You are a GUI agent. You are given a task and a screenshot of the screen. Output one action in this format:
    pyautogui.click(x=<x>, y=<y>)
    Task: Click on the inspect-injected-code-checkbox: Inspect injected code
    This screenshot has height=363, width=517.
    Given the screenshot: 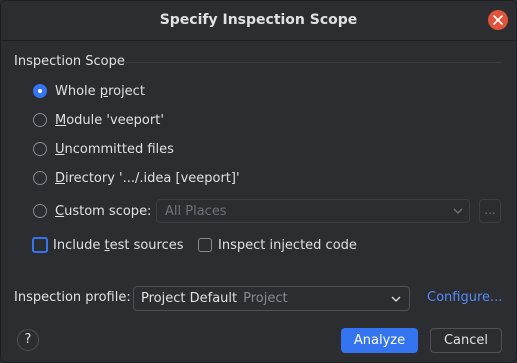 What is the action you would take?
    pyautogui.click(x=277, y=245)
    